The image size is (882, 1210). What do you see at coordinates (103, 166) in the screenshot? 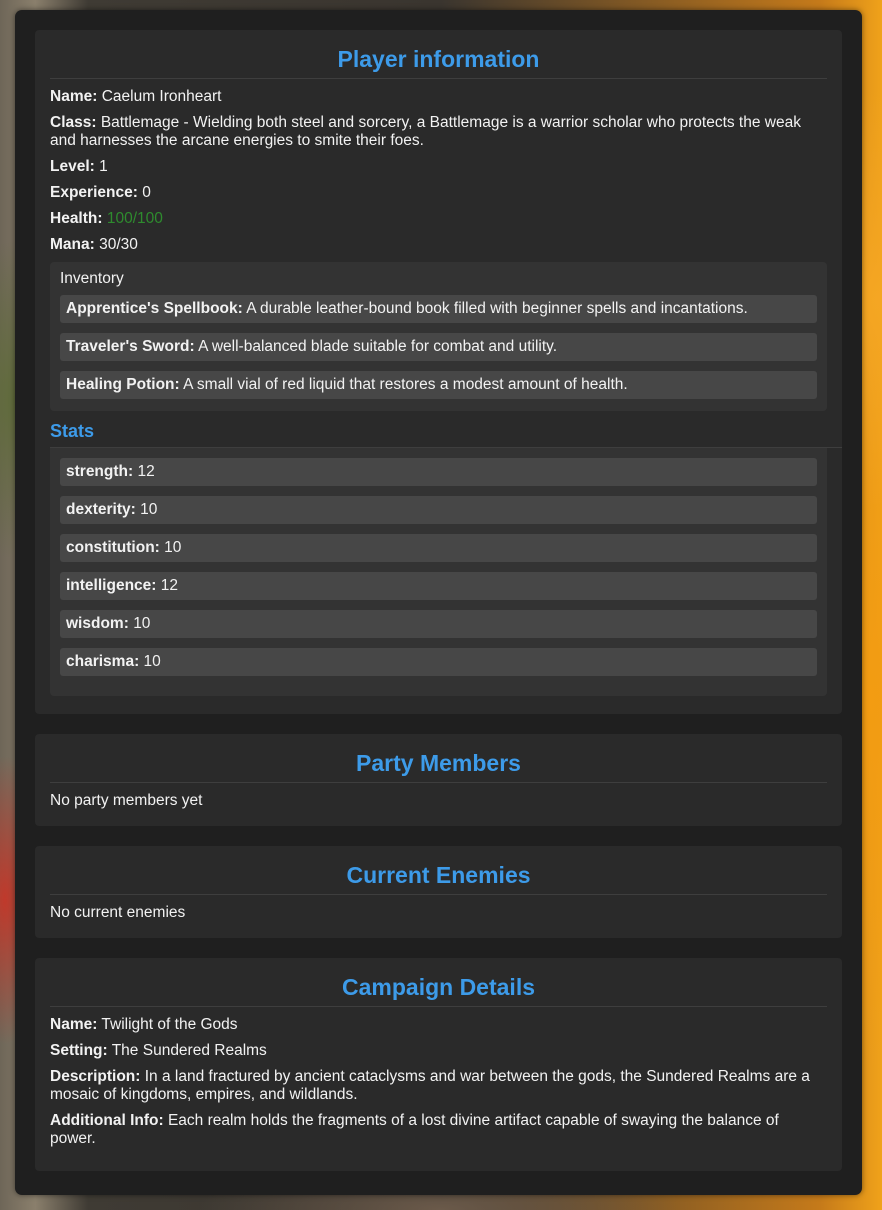
I see `player-level-value: 1` at bounding box center [103, 166].